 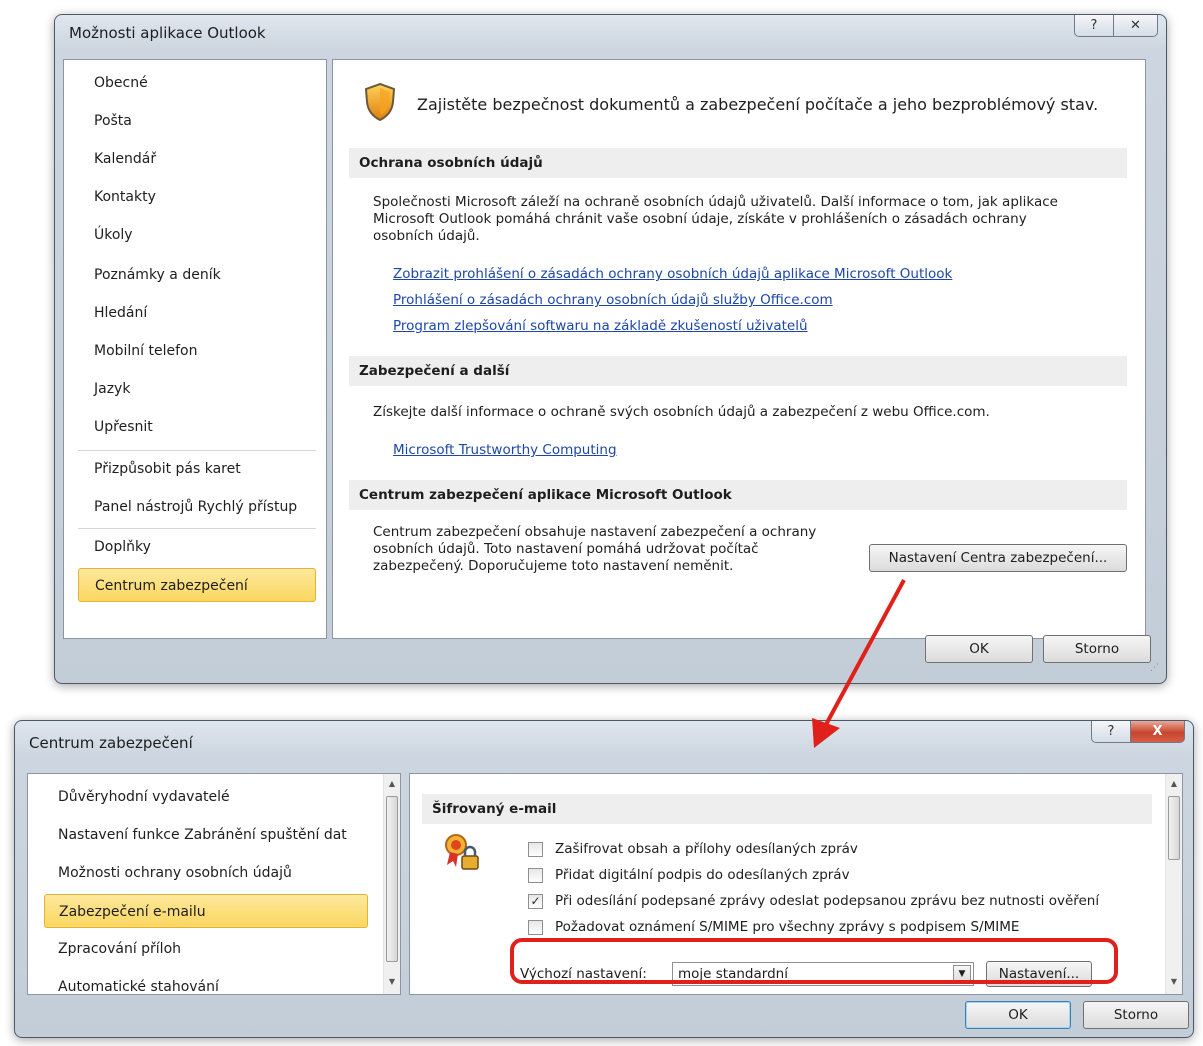 What do you see at coordinates (535, 901) in the screenshot?
I see `checkbox-checked: ✓` at bounding box center [535, 901].